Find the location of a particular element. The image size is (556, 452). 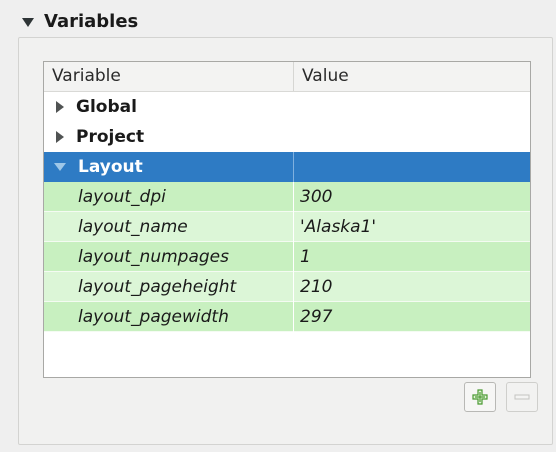

variable-value: 297 is located at coordinates (316, 316).